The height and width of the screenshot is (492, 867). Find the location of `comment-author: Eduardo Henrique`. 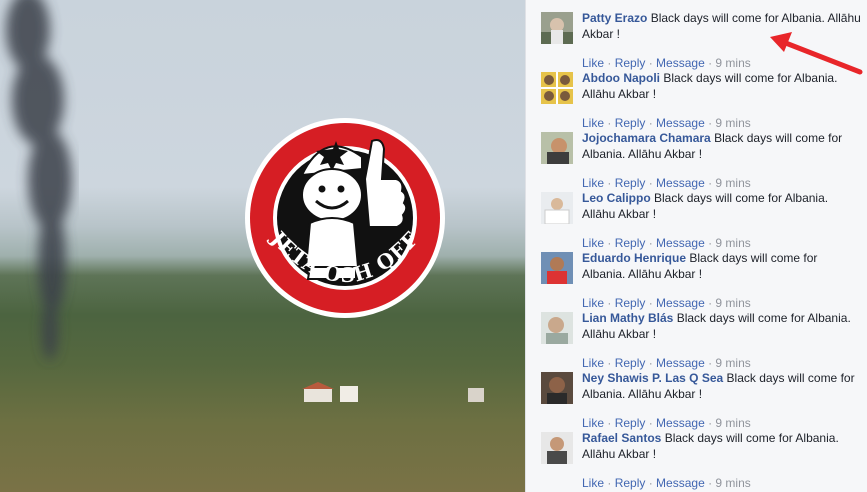

comment-author: Eduardo Henrique is located at coordinates (634, 258).